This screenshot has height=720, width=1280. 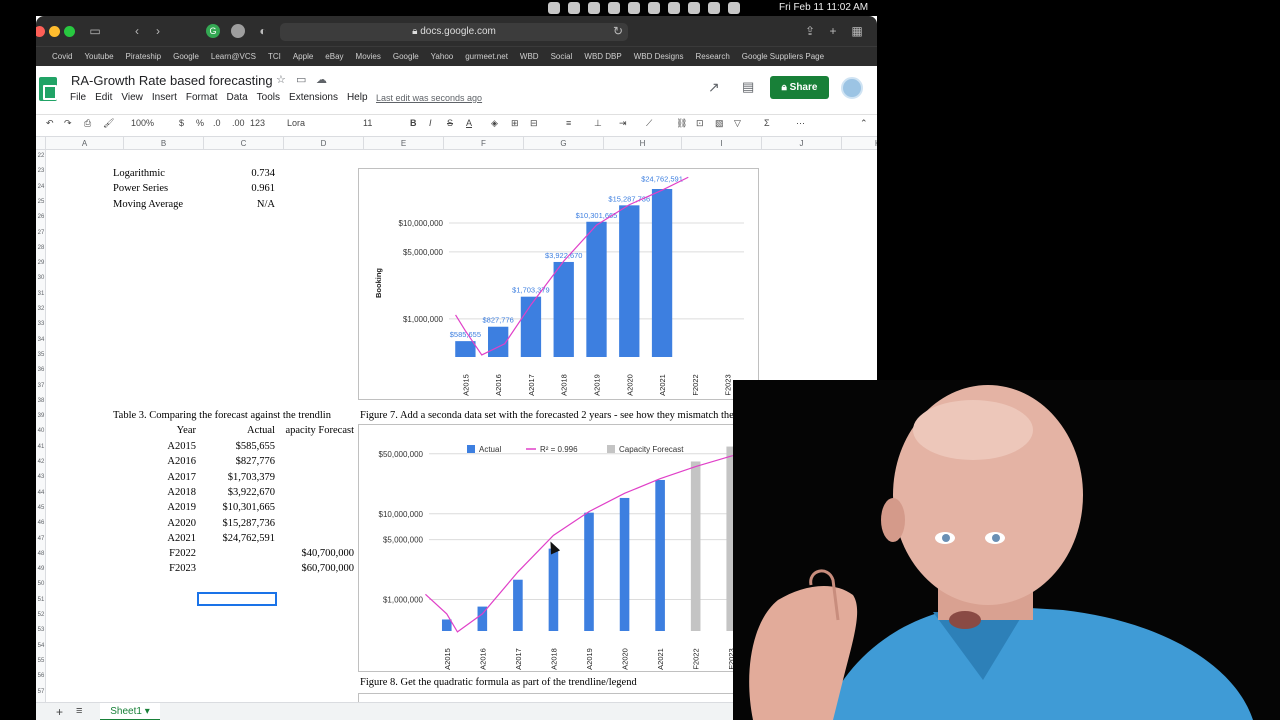 I want to click on redo-icon: ↷, so click(x=68, y=123).